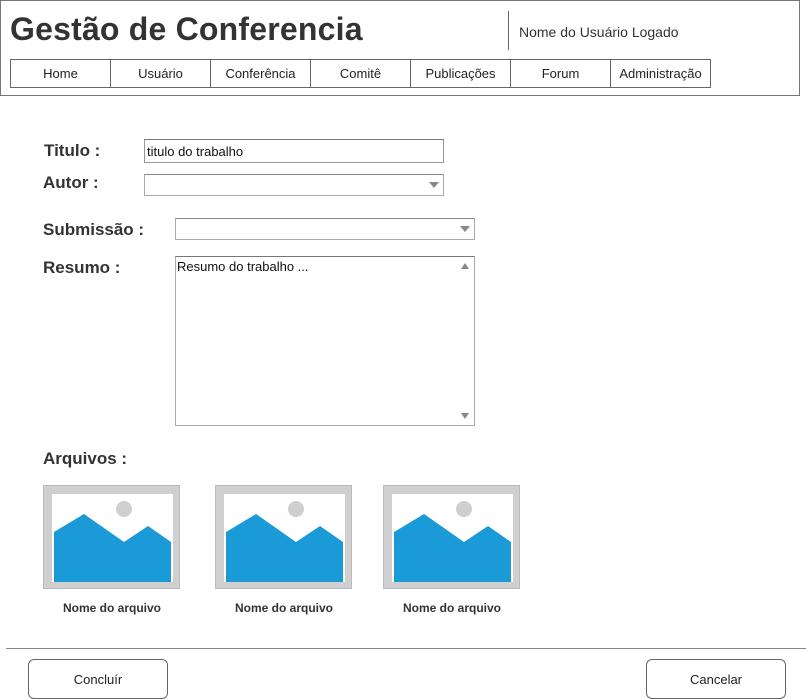 The image size is (806, 699). I want to click on app-title: Gestão de Conferencia, so click(186, 29).